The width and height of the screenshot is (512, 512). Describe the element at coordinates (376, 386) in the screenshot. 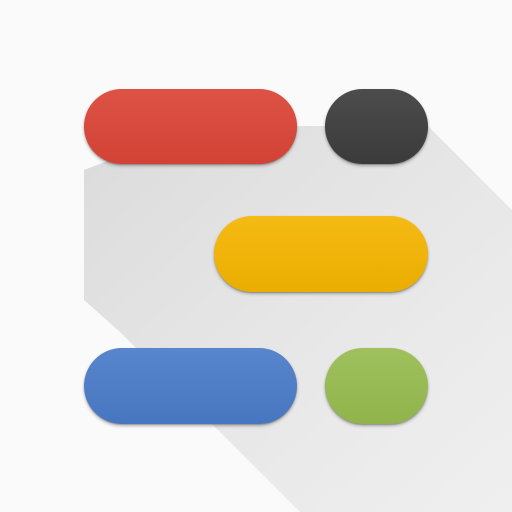

I see `green-bar` at that location.